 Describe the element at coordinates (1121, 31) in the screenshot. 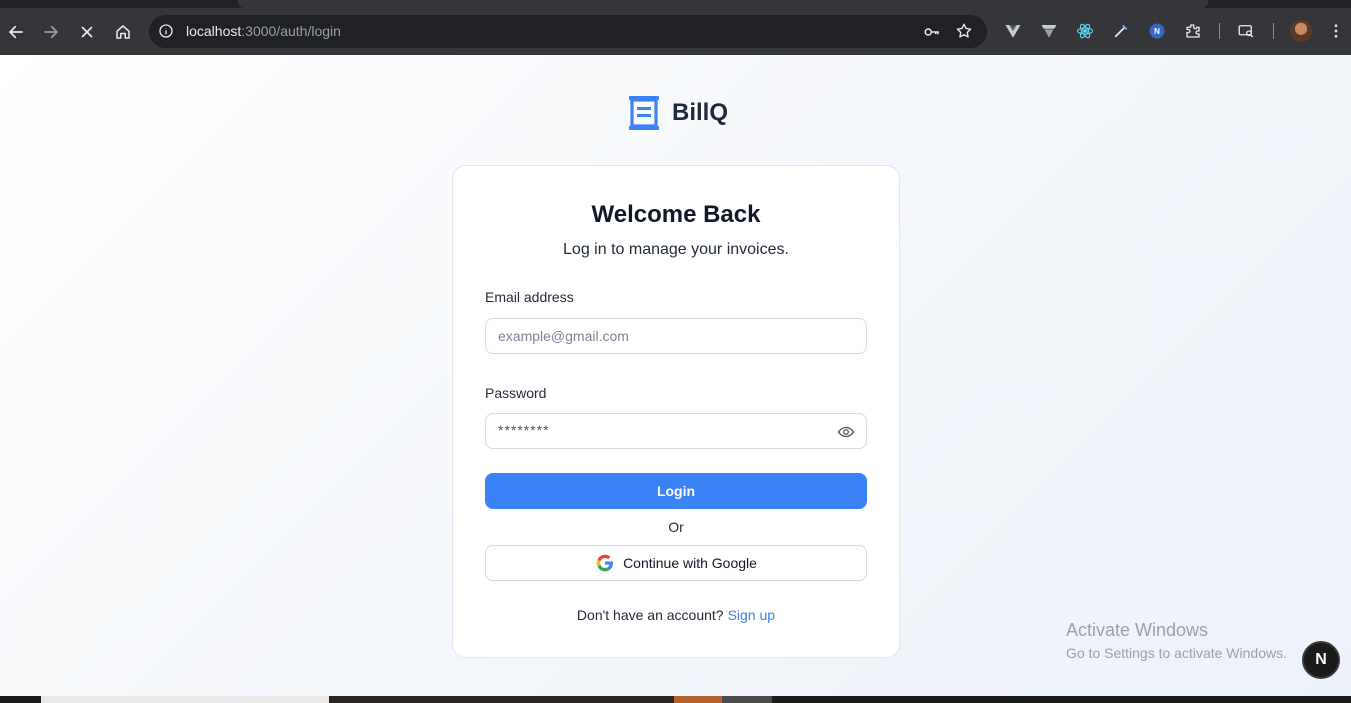

I see `color-picker-icon` at that location.